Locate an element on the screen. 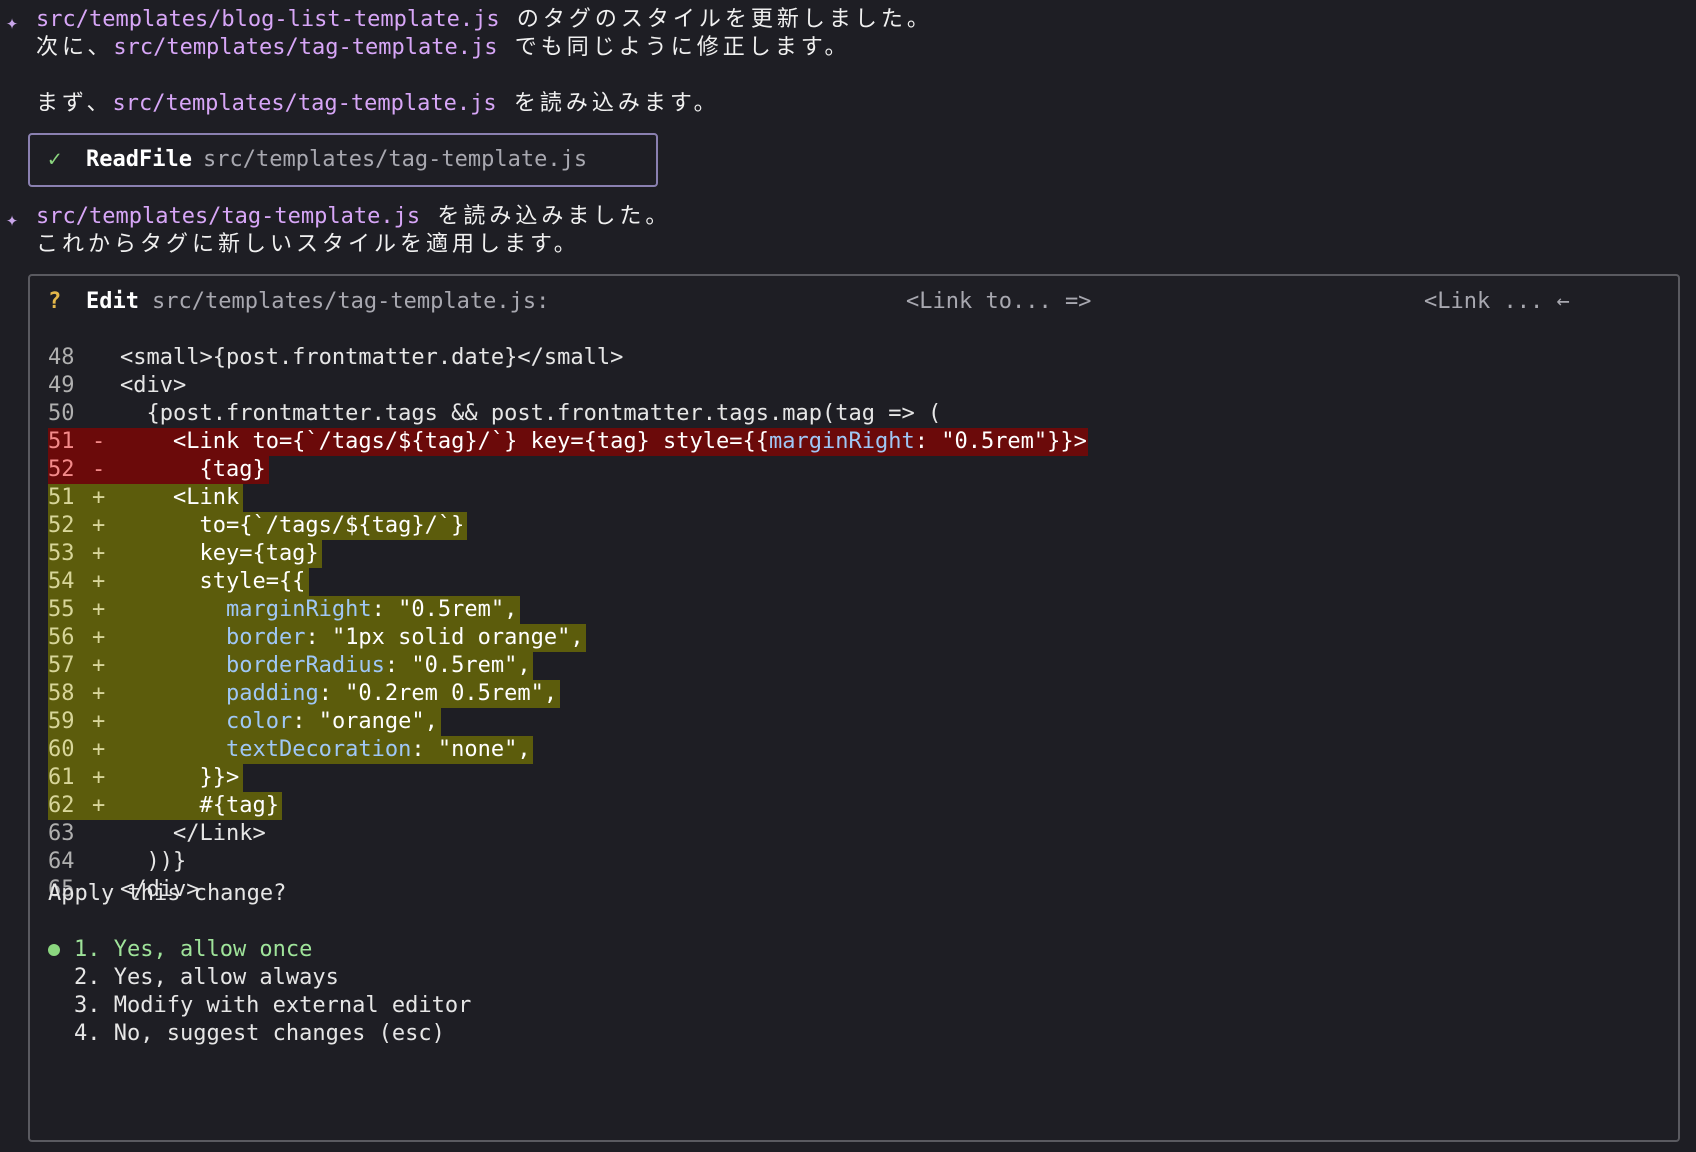  code-text: #{tag} is located at coordinates (199, 806).